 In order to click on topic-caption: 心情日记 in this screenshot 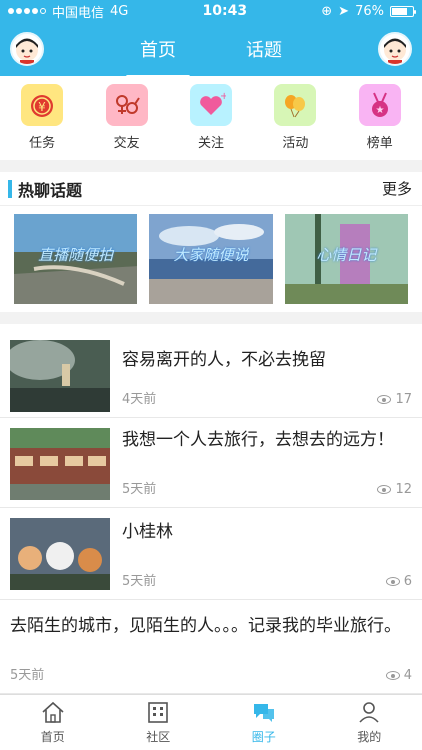, I will do `click(346, 255)`.